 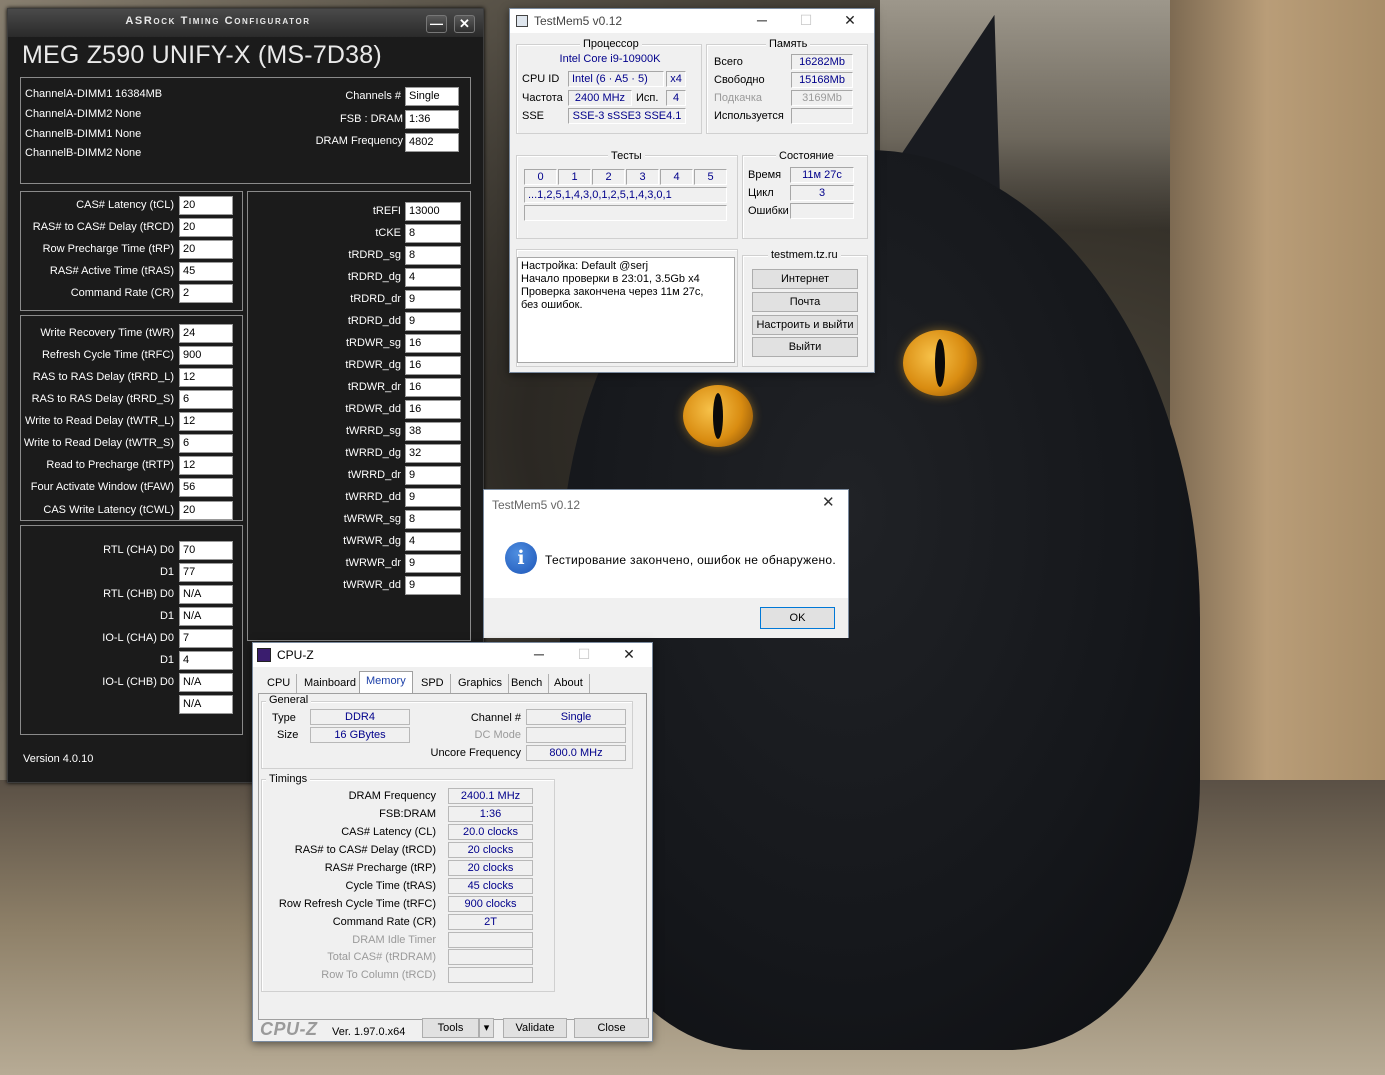 What do you see at coordinates (206, 510) in the screenshot?
I see `tcwl-field: 20` at bounding box center [206, 510].